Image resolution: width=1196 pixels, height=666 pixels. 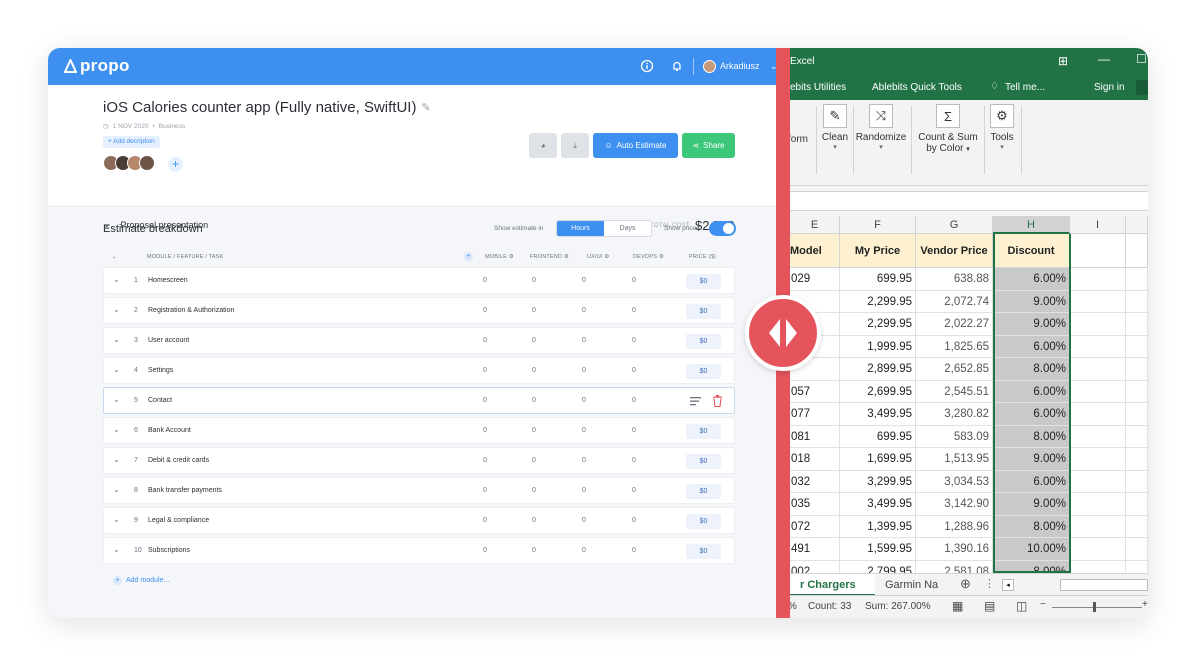 What do you see at coordinates (419, 460) in the screenshot?
I see `table-row: ⌄ 7 Debit & credit cards 0 0 0 0 $0` at bounding box center [419, 460].